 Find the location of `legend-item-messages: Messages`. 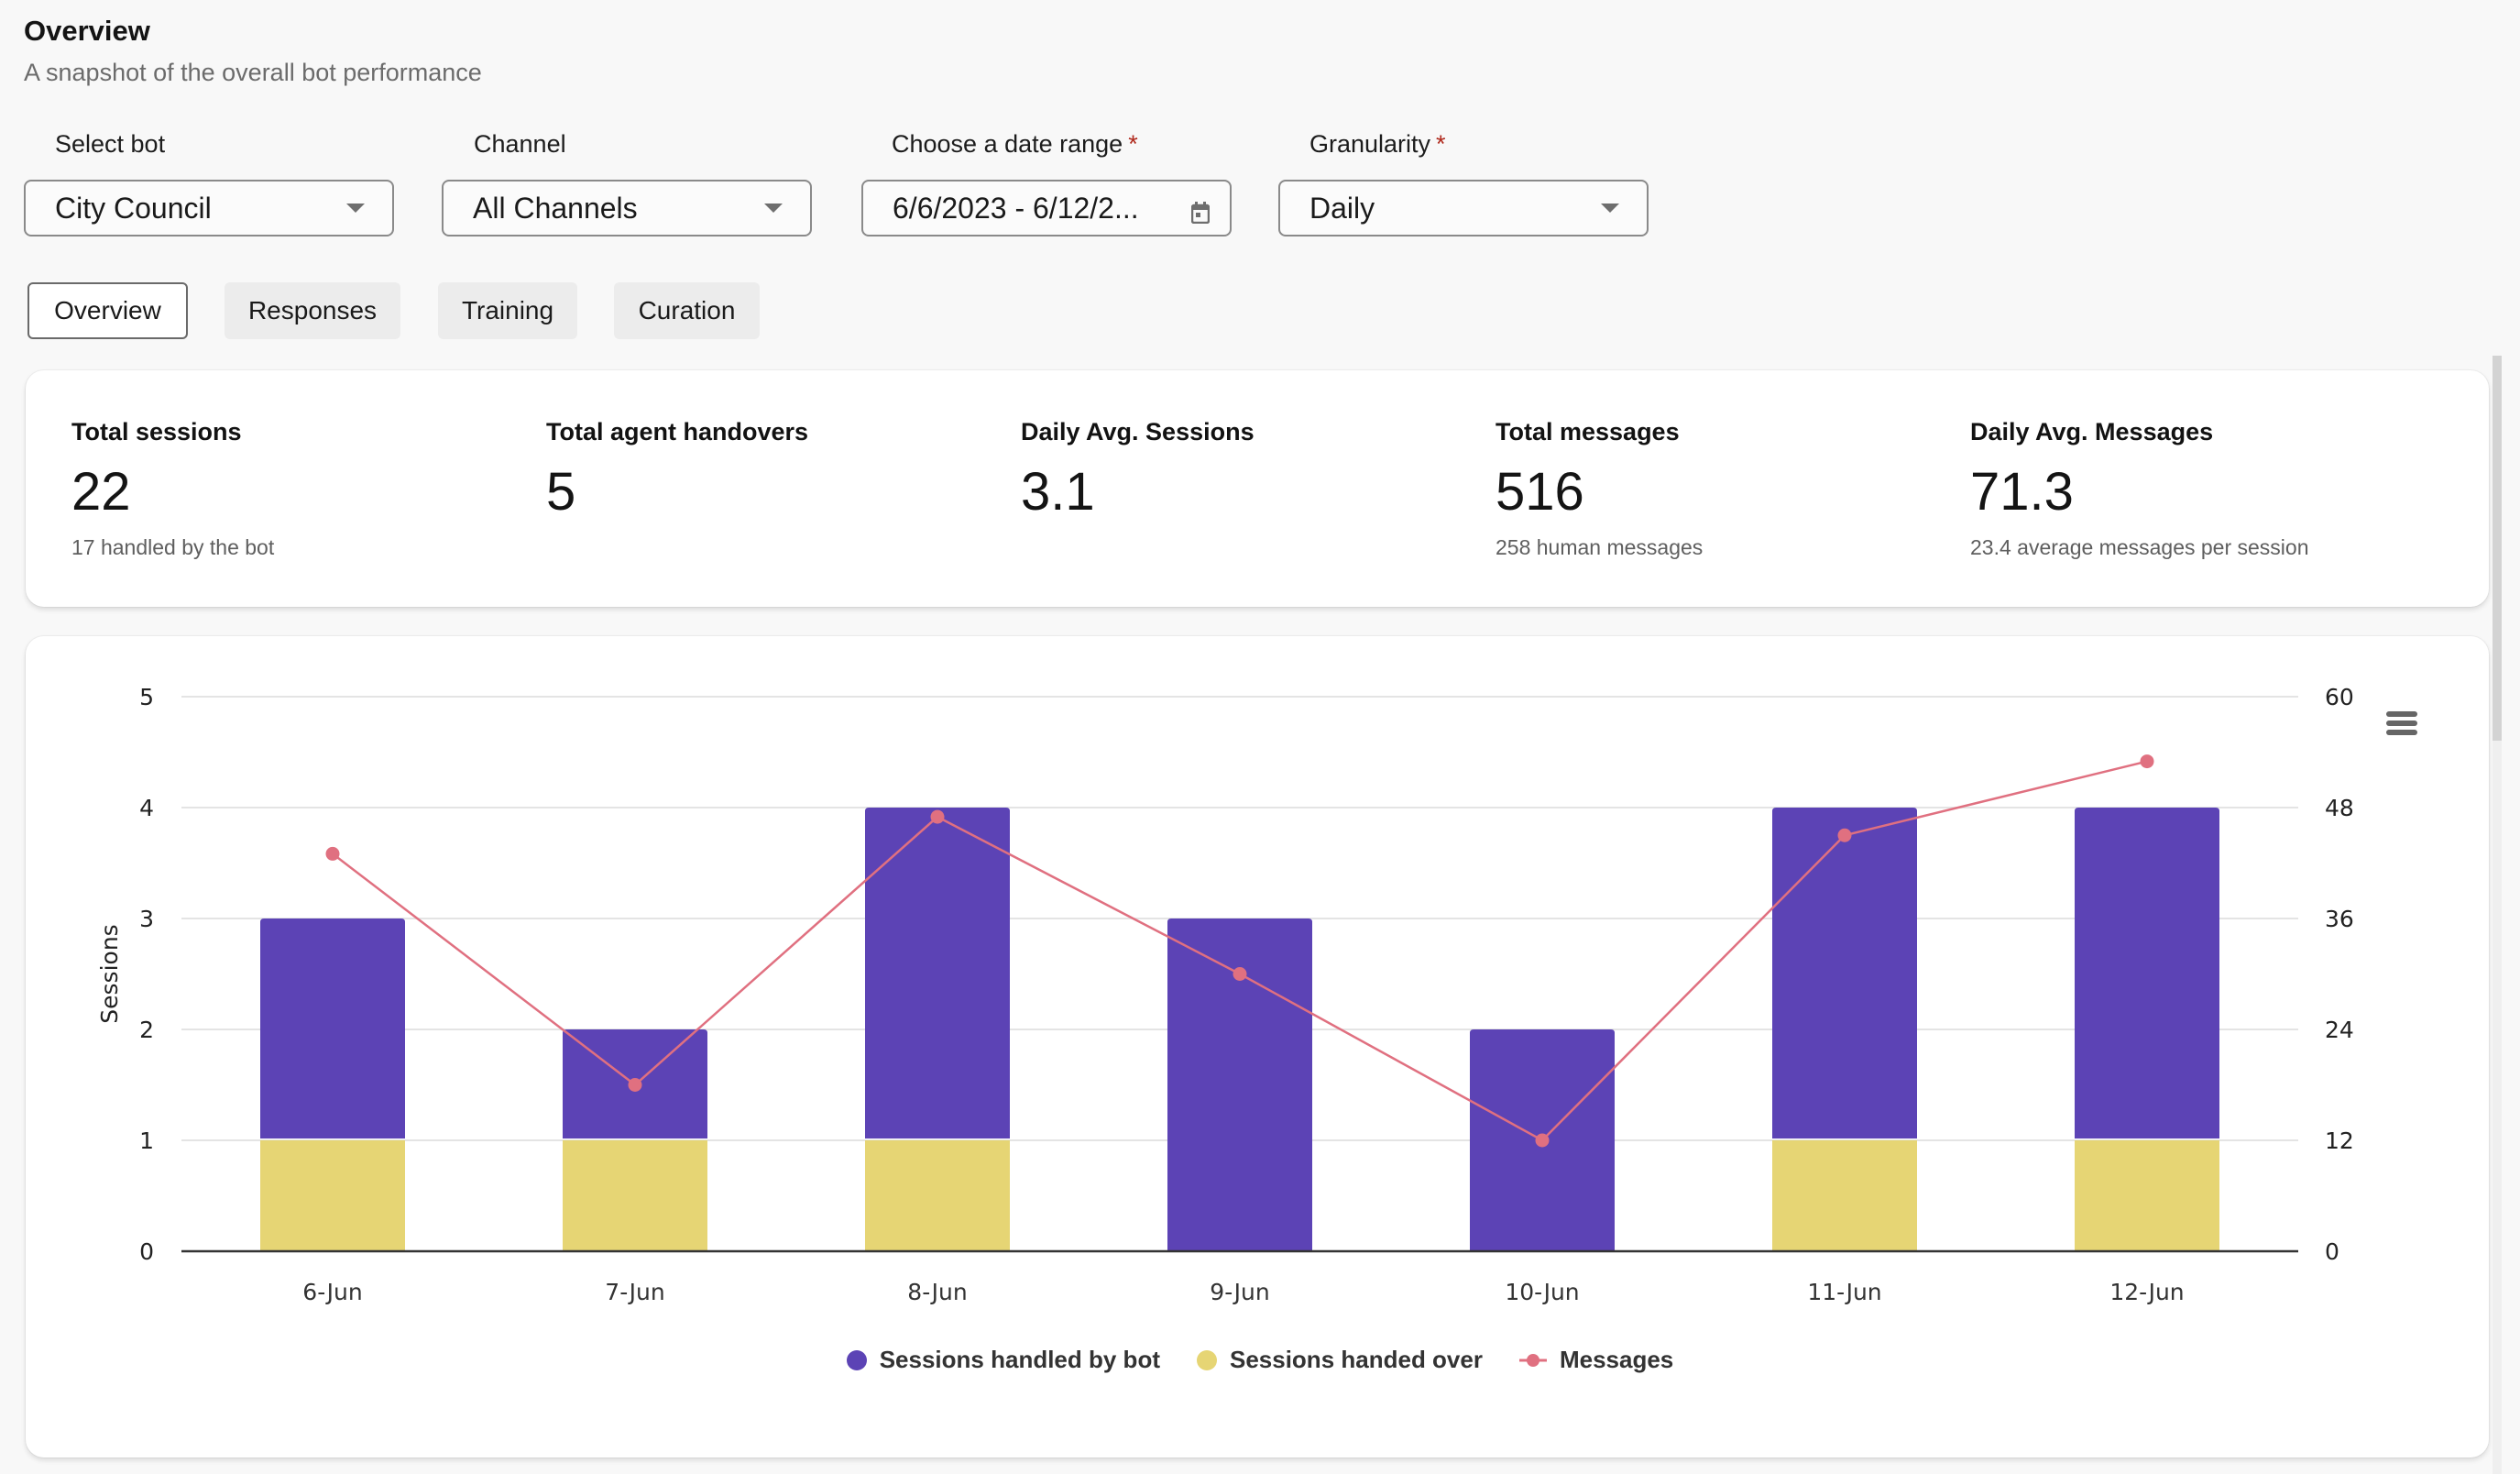

legend-item-messages: Messages is located at coordinates (1596, 1360).